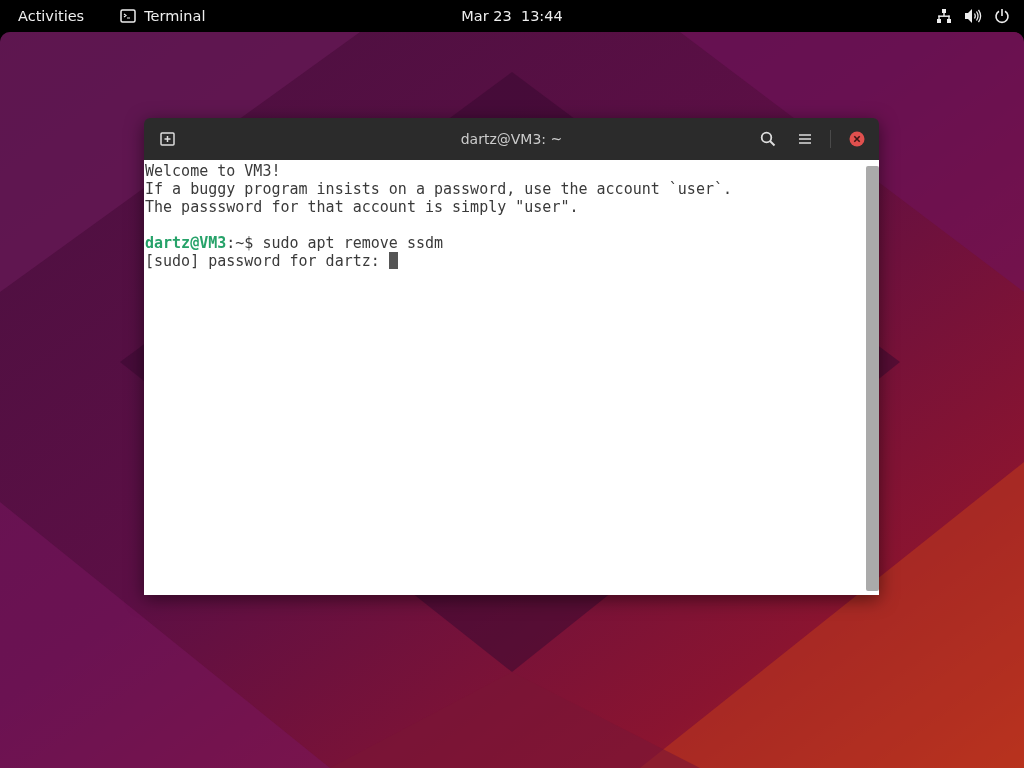  Describe the element at coordinates (944, 16) in the screenshot. I see `network-icon` at that location.